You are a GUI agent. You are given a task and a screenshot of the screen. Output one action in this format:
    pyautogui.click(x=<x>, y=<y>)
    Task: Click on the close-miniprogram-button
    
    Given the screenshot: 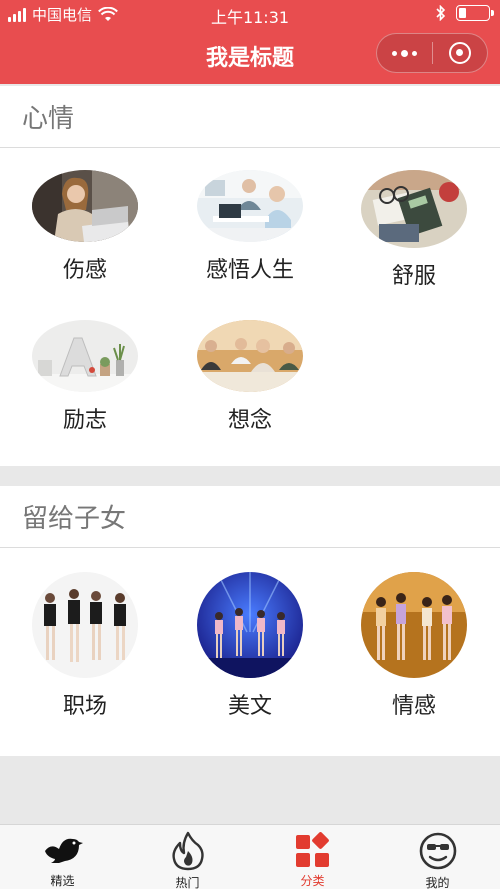 What is the action you would take?
    pyautogui.click(x=460, y=53)
    